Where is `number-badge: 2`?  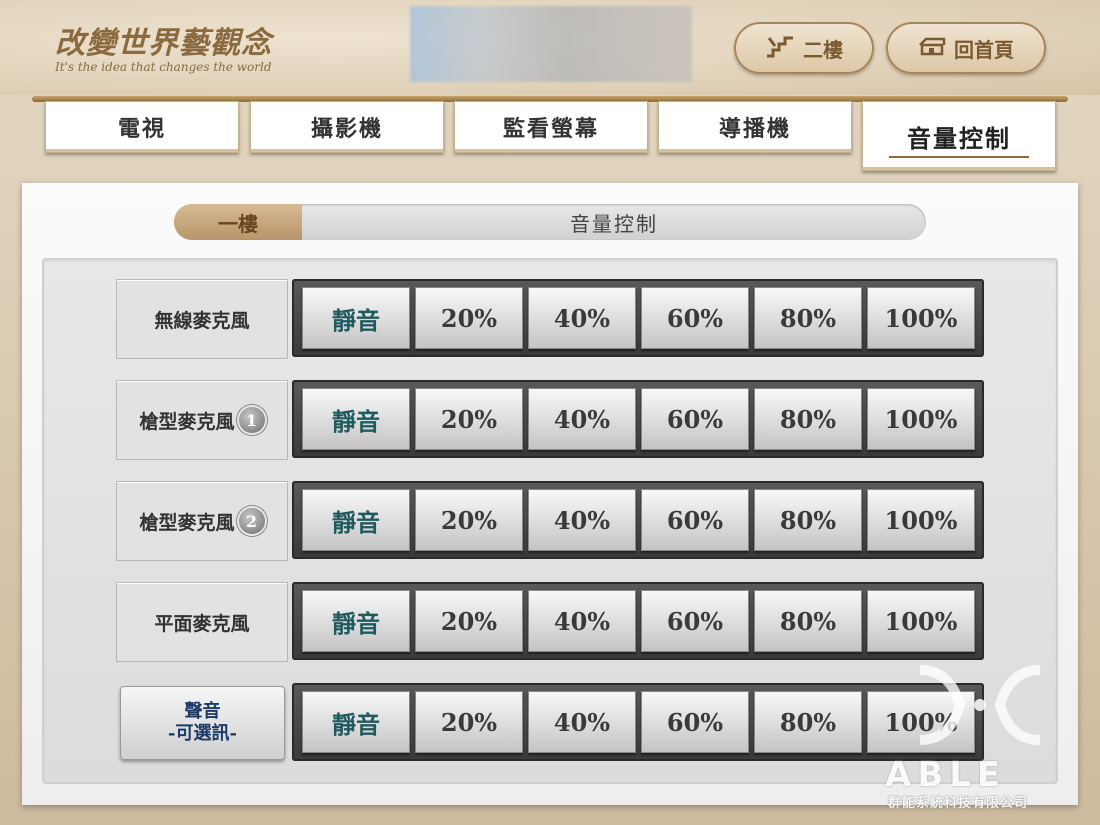 number-badge: 2 is located at coordinates (251, 521).